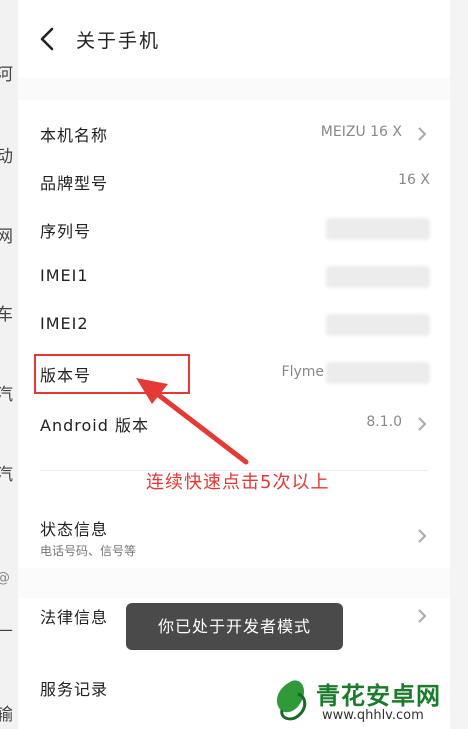 The image size is (468, 729). I want to click on imei2-label: IMEI2, so click(64, 323).